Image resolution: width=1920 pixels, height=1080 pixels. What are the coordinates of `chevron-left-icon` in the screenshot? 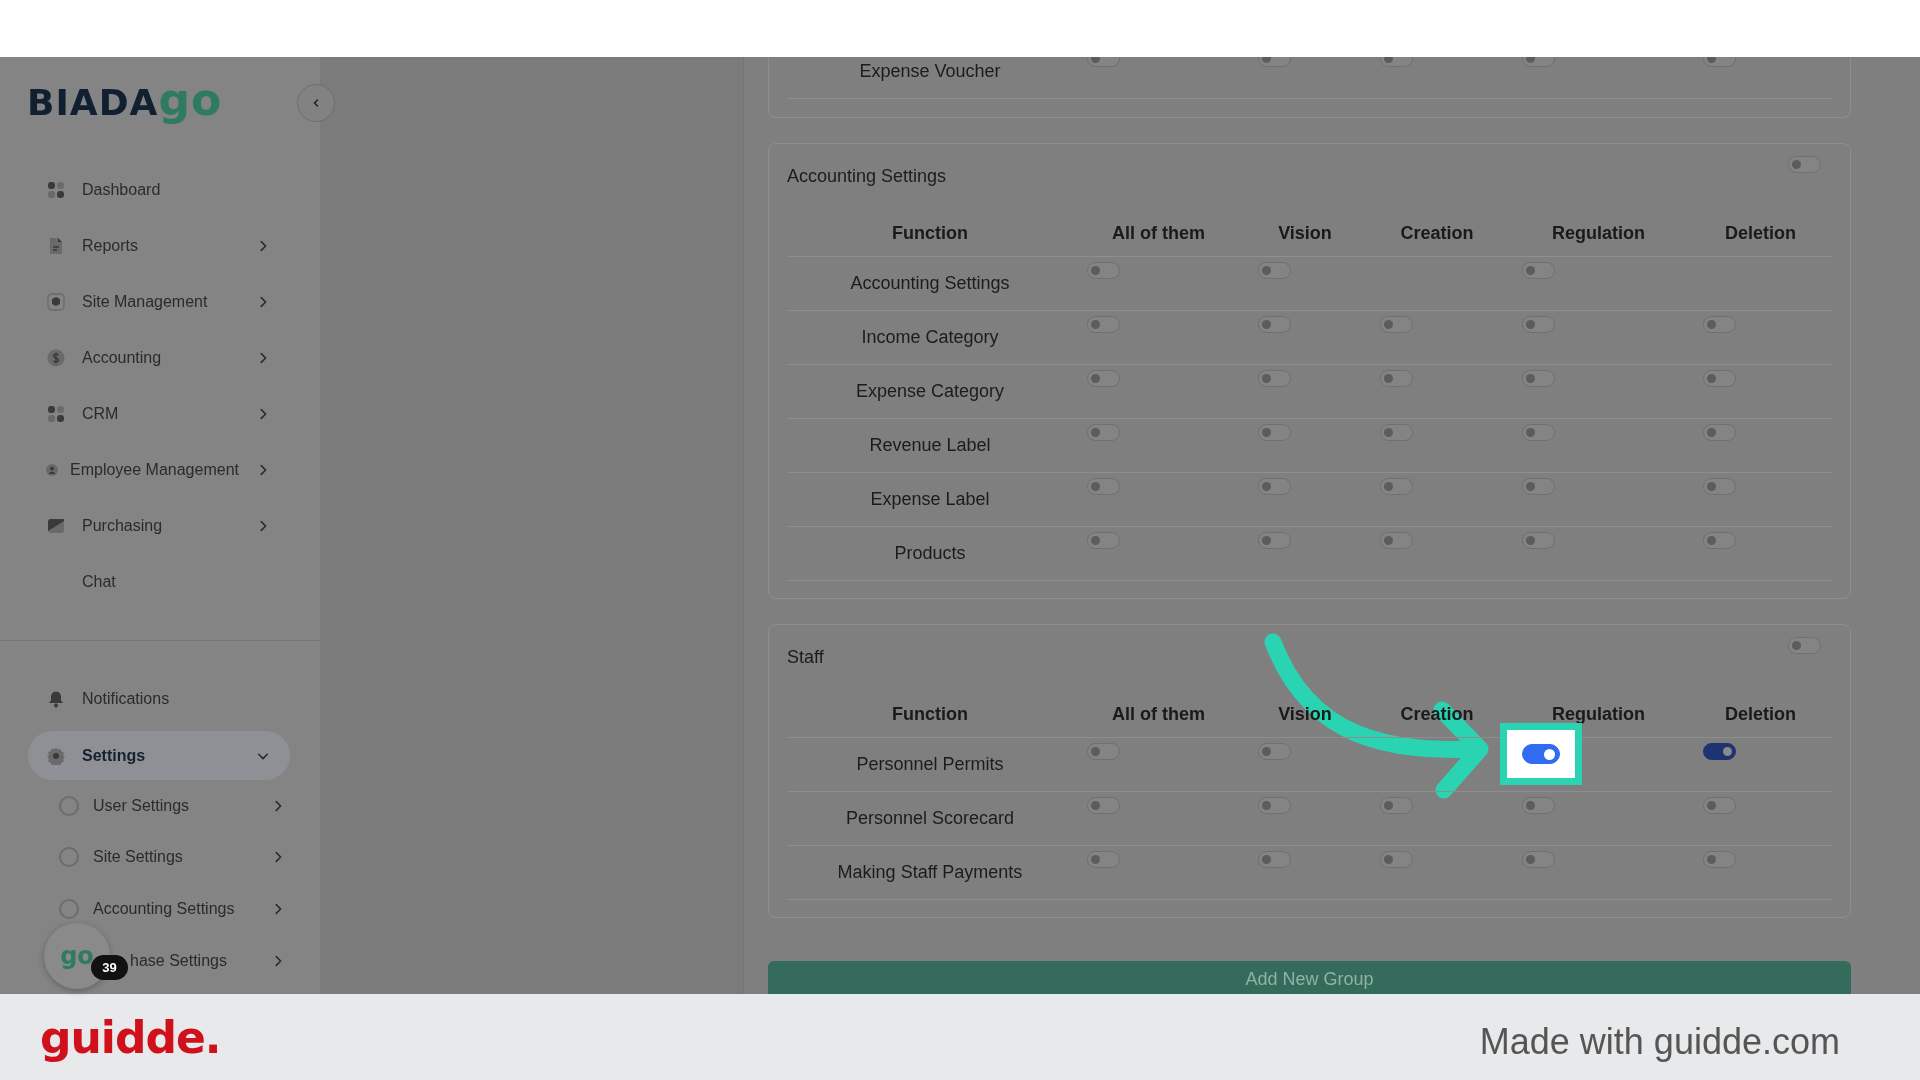 It's located at (316, 103).